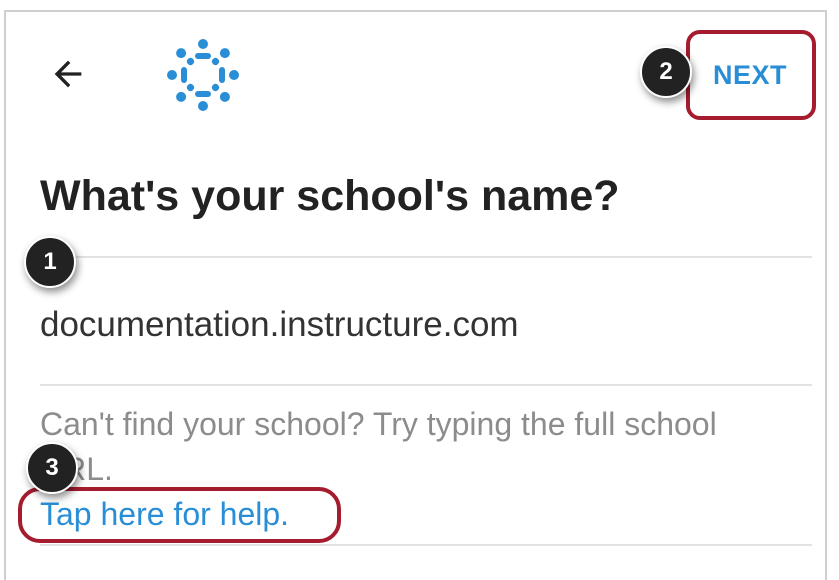  Describe the element at coordinates (666, 72) in the screenshot. I see `callout-badge: 2` at that location.